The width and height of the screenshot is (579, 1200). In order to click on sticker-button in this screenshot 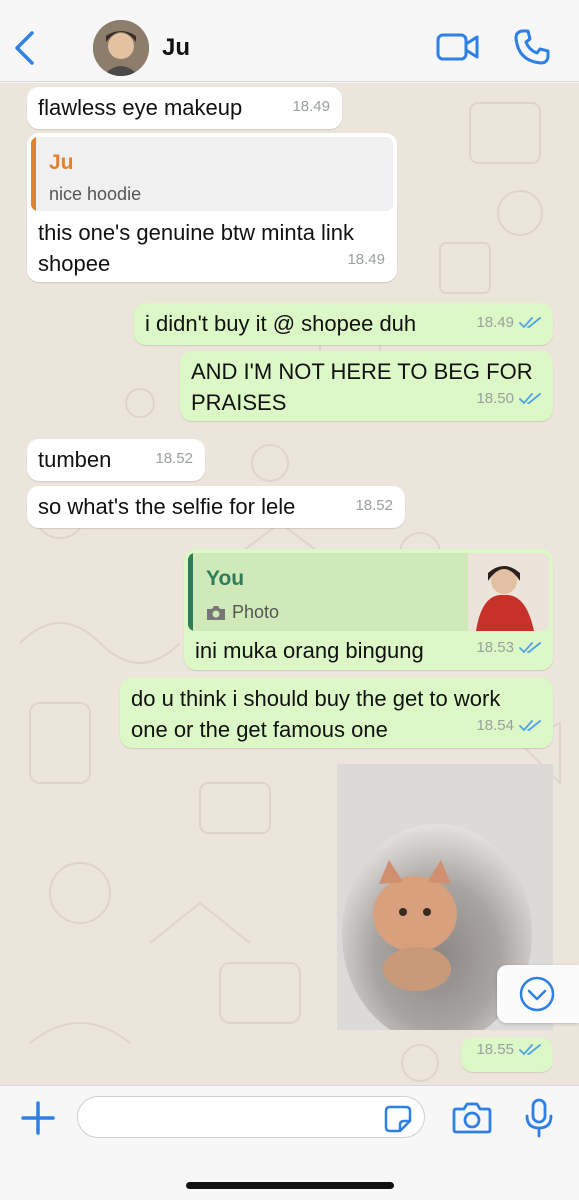, I will do `click(398, 1119)`.